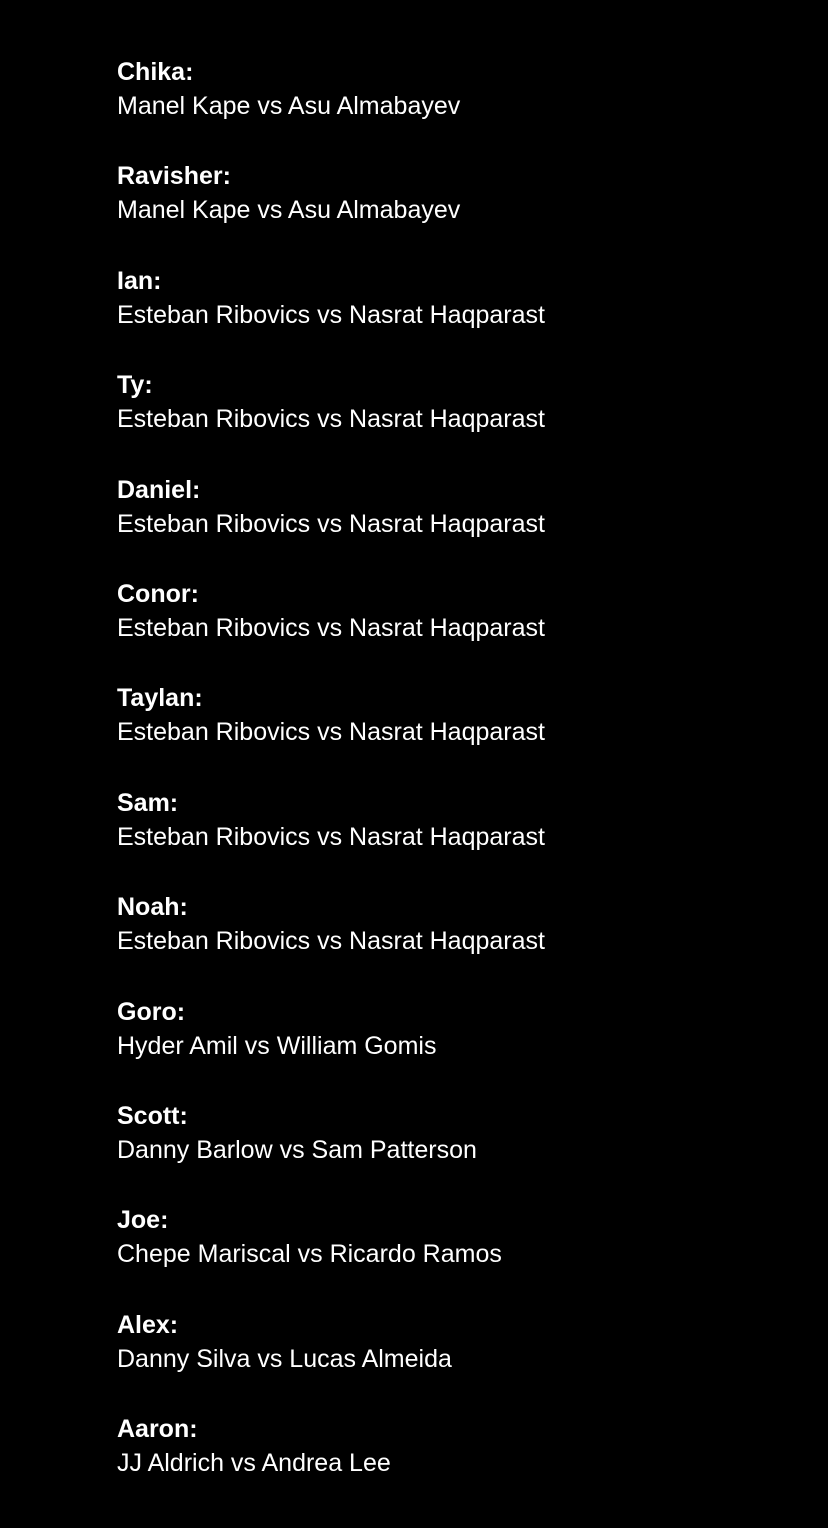  I want to click on person-name: Conor:, so click(158, 593).